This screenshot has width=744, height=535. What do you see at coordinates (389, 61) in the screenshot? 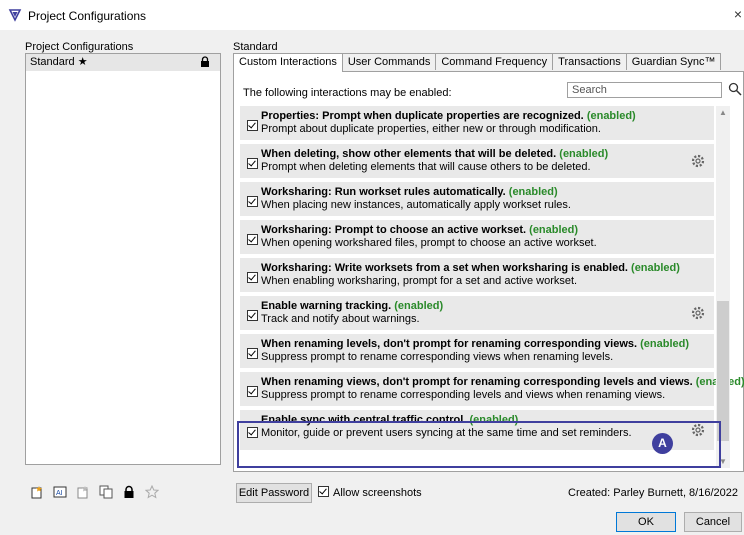
I see `tab-user-commands: User Commands` at bounding box center [389, 61].